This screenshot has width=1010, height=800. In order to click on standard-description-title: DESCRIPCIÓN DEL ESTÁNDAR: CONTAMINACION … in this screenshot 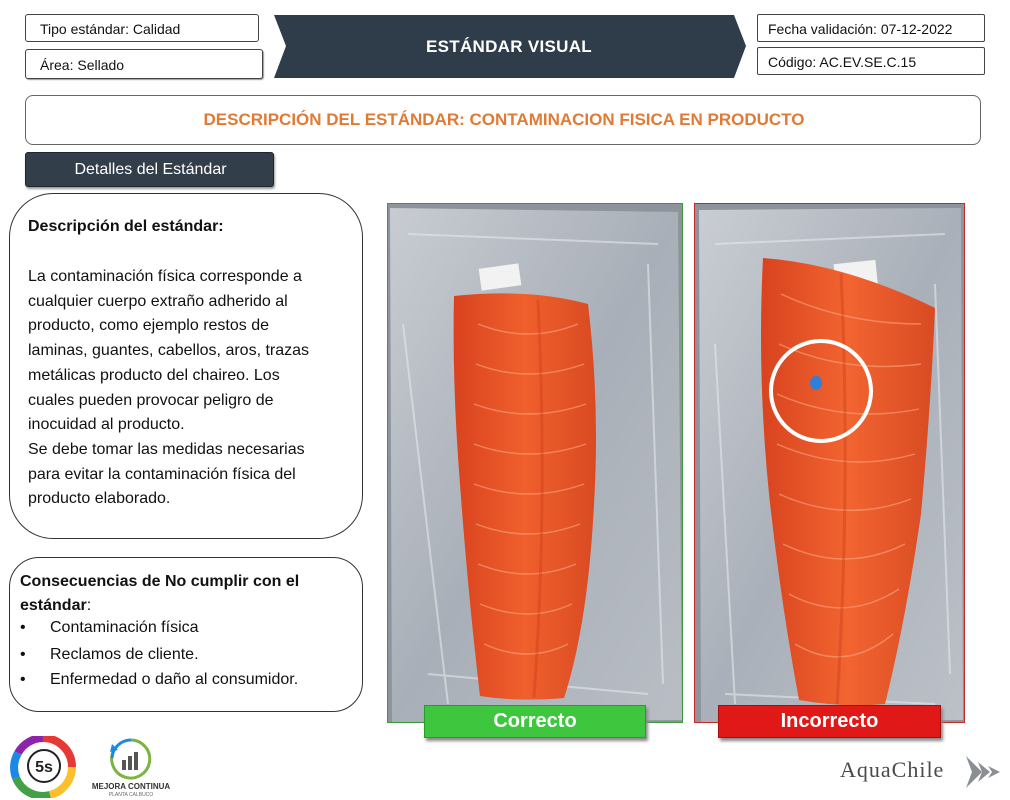, I will do `click(504, 119)`.